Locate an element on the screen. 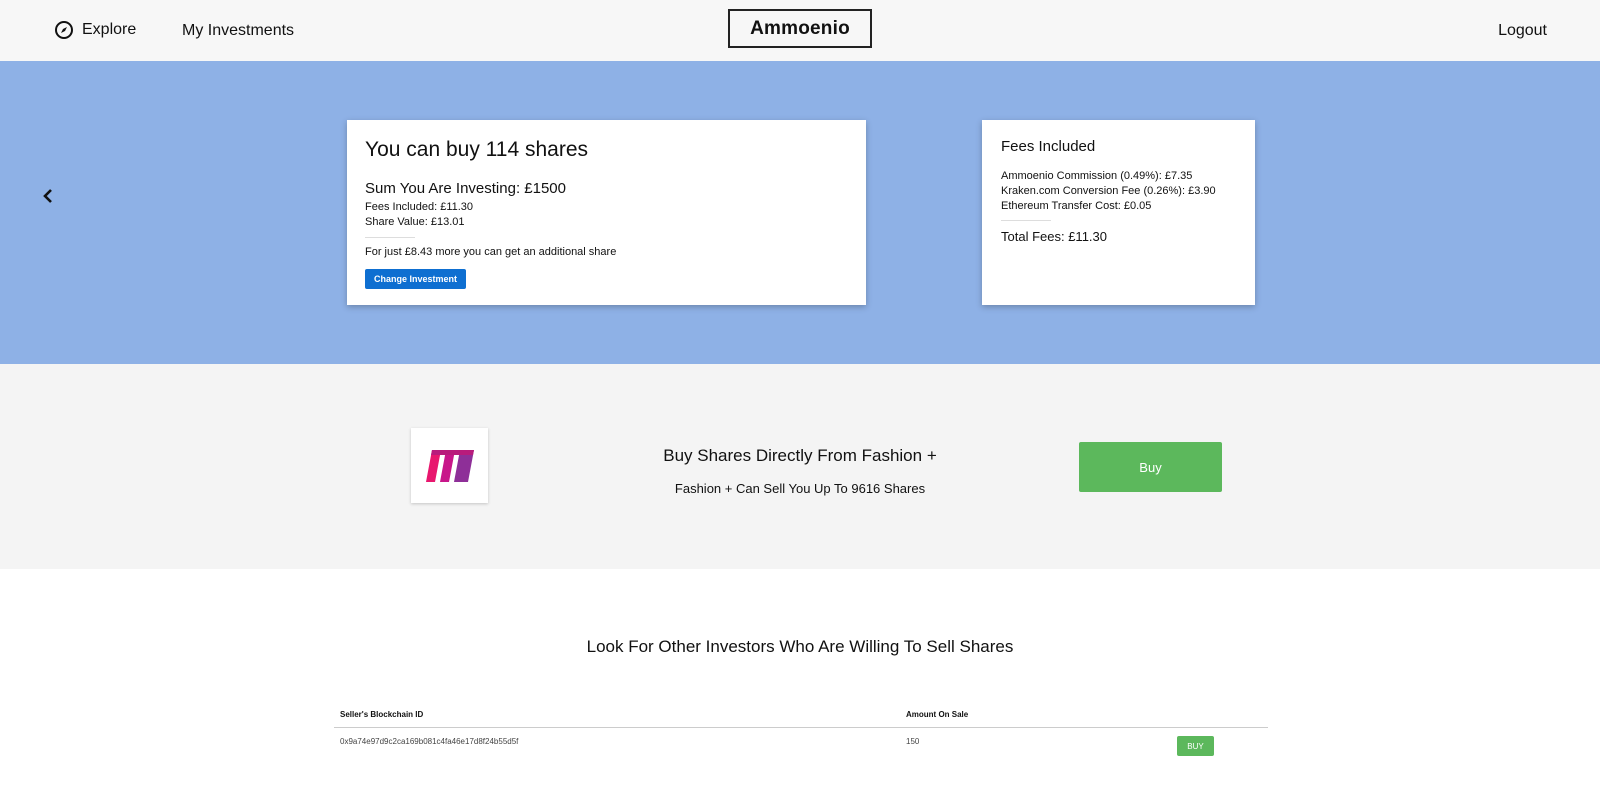 This screenshot has height=799, width=1600. nav-my-investments: My Investments is located at coordinates (238, 31).